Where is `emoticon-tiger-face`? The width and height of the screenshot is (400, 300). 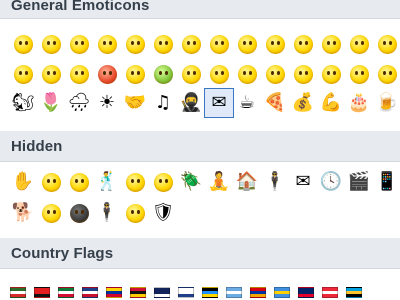
emoticon-tiger-face is located at coordinates (135, 213).